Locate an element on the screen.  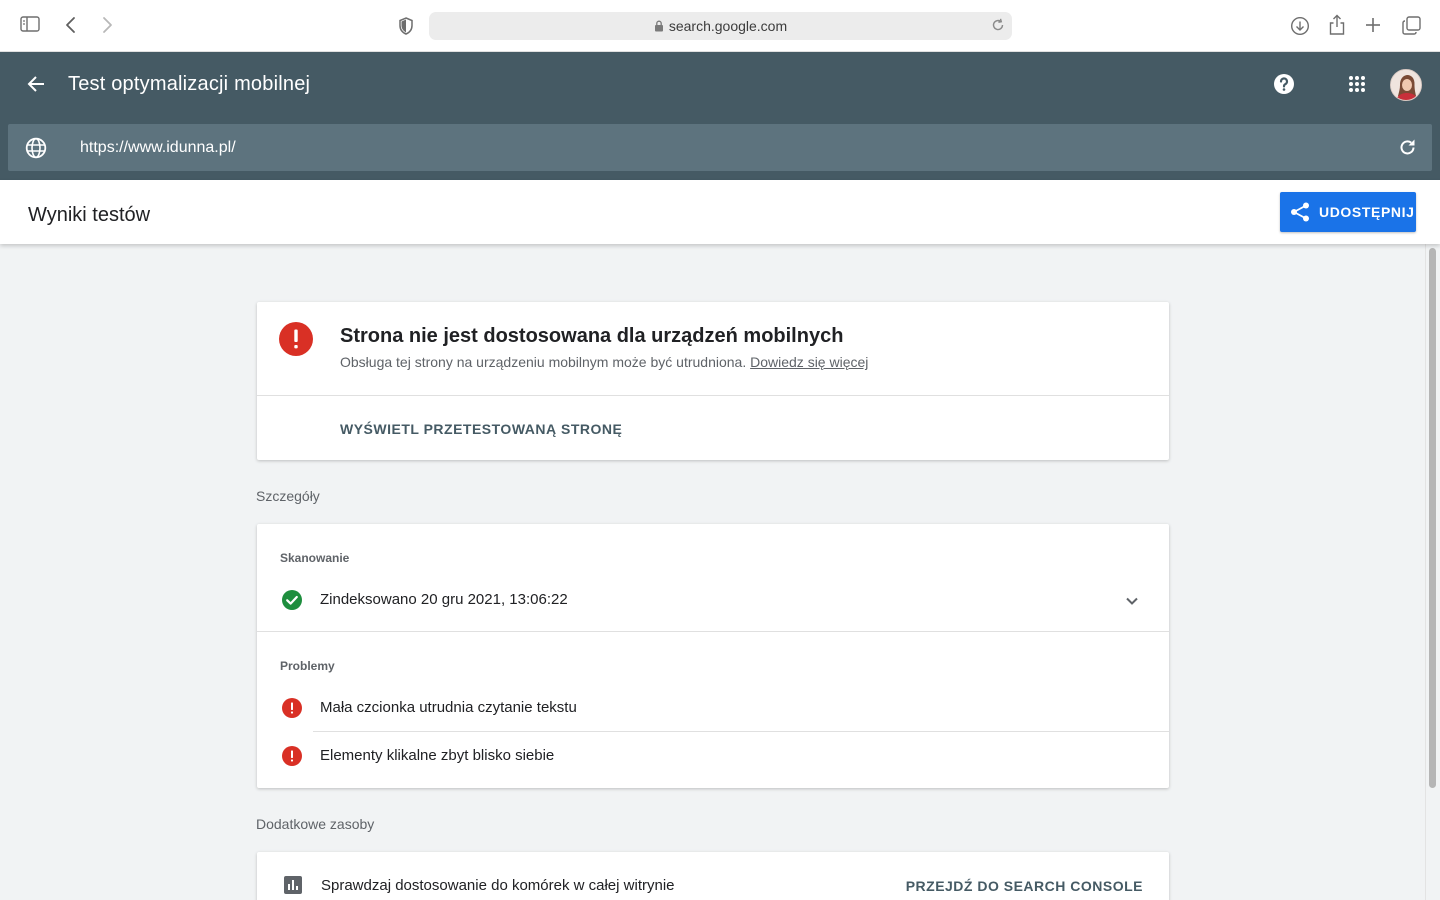
results-title: Wyniki testów is located at coordinates (89, 215).